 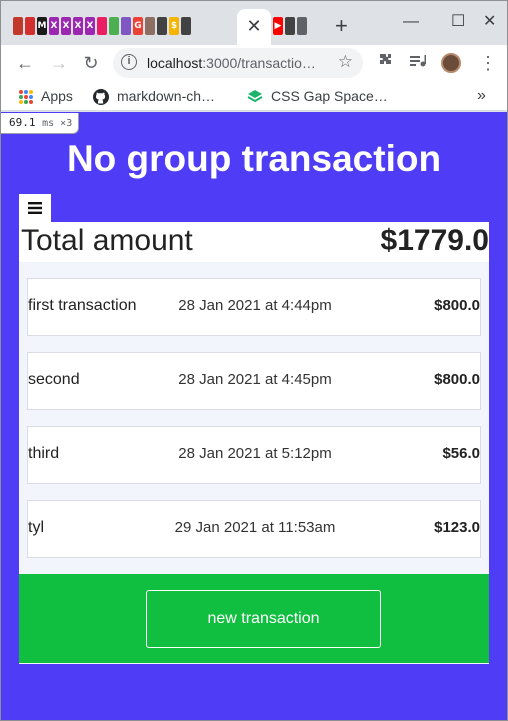 What do you see at coordinates (263, 619) in the screenshot?
I see `new-transaction-button: new transaction` at bounding box center [263, 619].